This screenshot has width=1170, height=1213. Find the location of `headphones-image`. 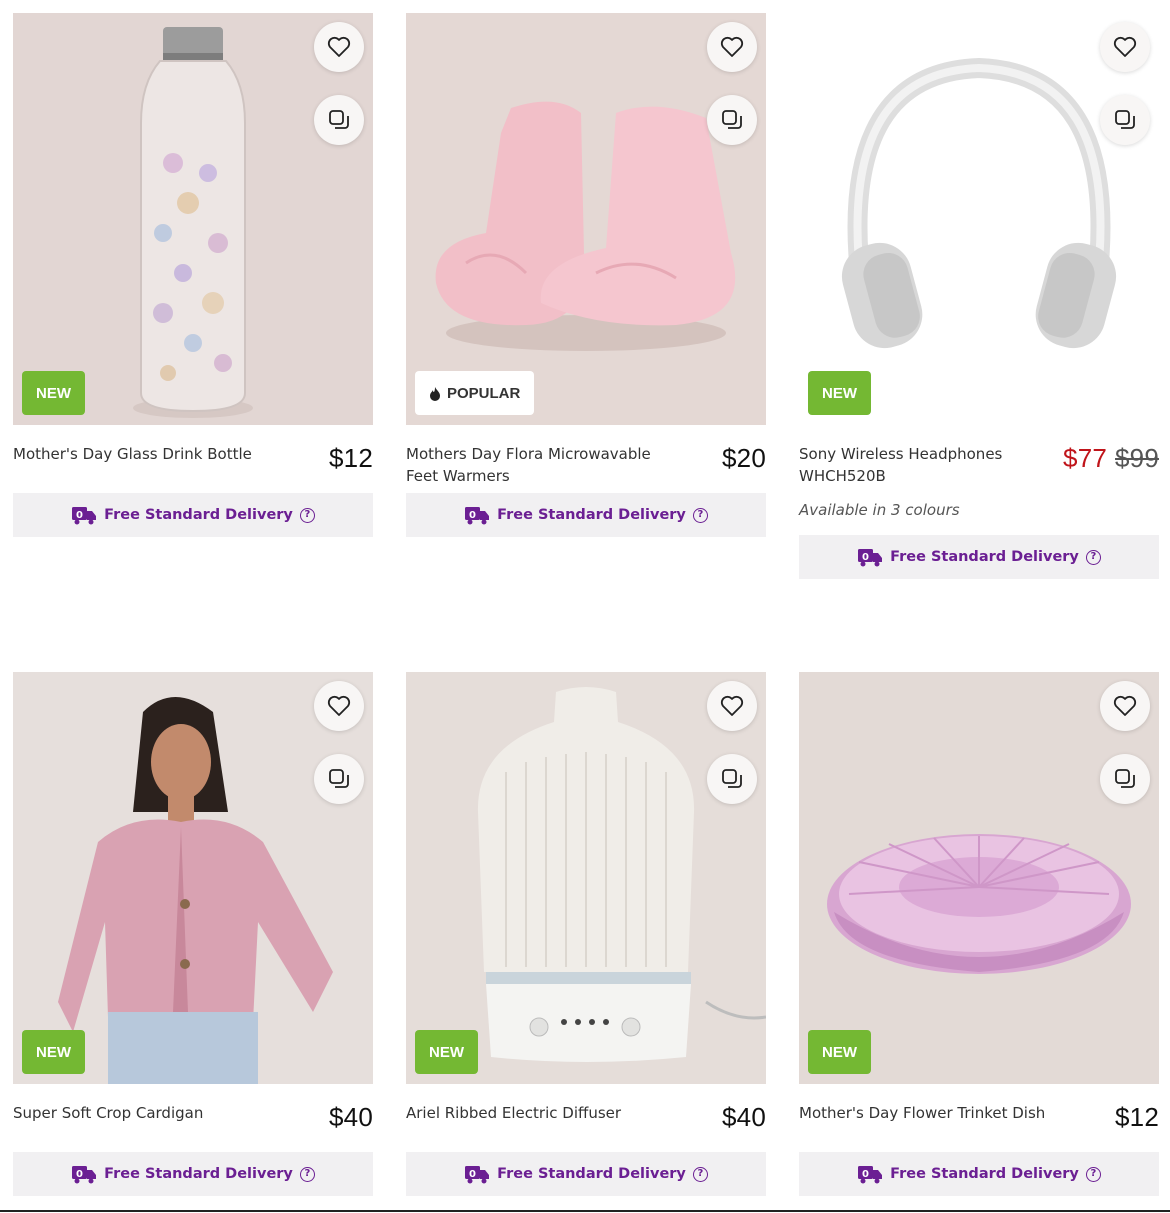

headphones-image is located at coordinates (979, 203).